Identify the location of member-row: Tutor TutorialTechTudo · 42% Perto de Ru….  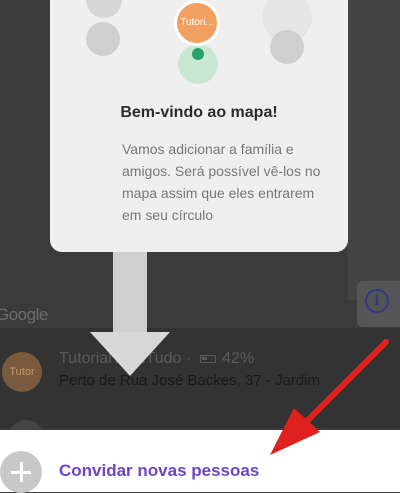
(200, 366).